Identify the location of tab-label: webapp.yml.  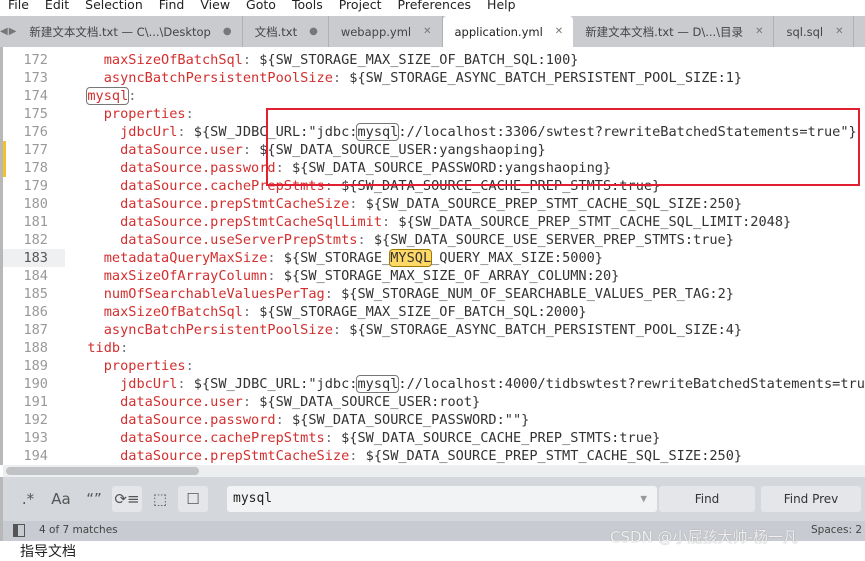
(376, 31).